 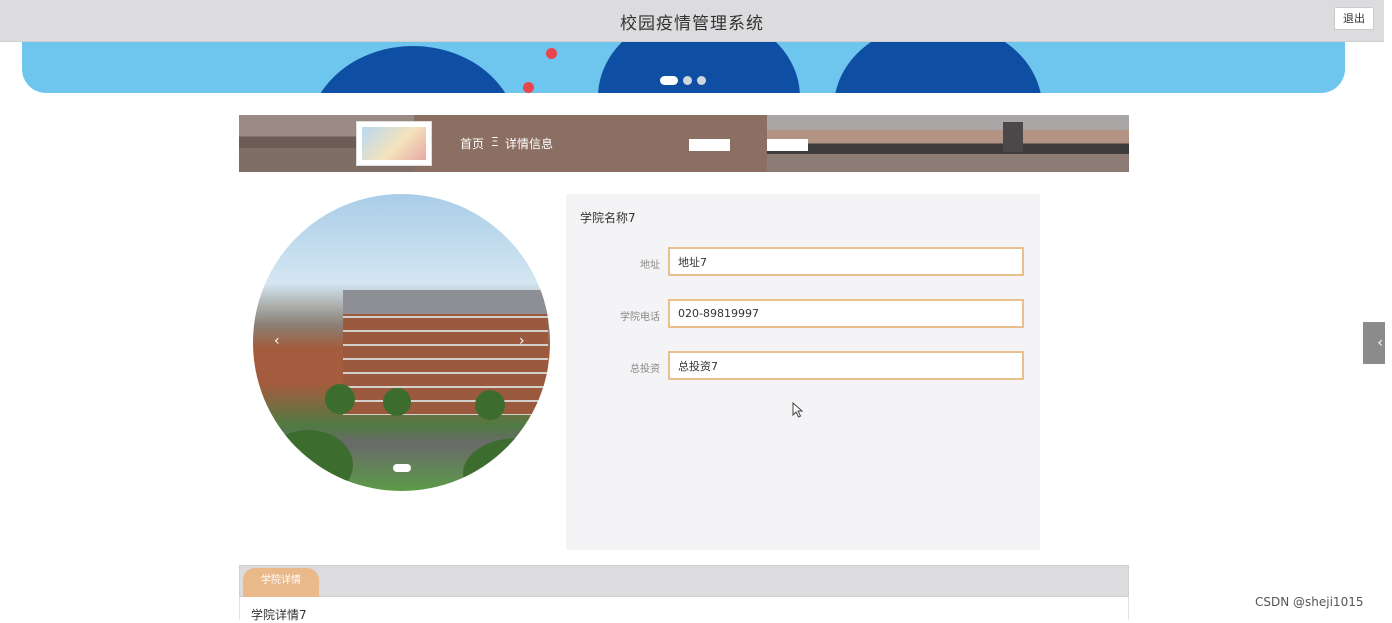 I want to click on mouse-cursor-icon, so click(x=798, y=411).